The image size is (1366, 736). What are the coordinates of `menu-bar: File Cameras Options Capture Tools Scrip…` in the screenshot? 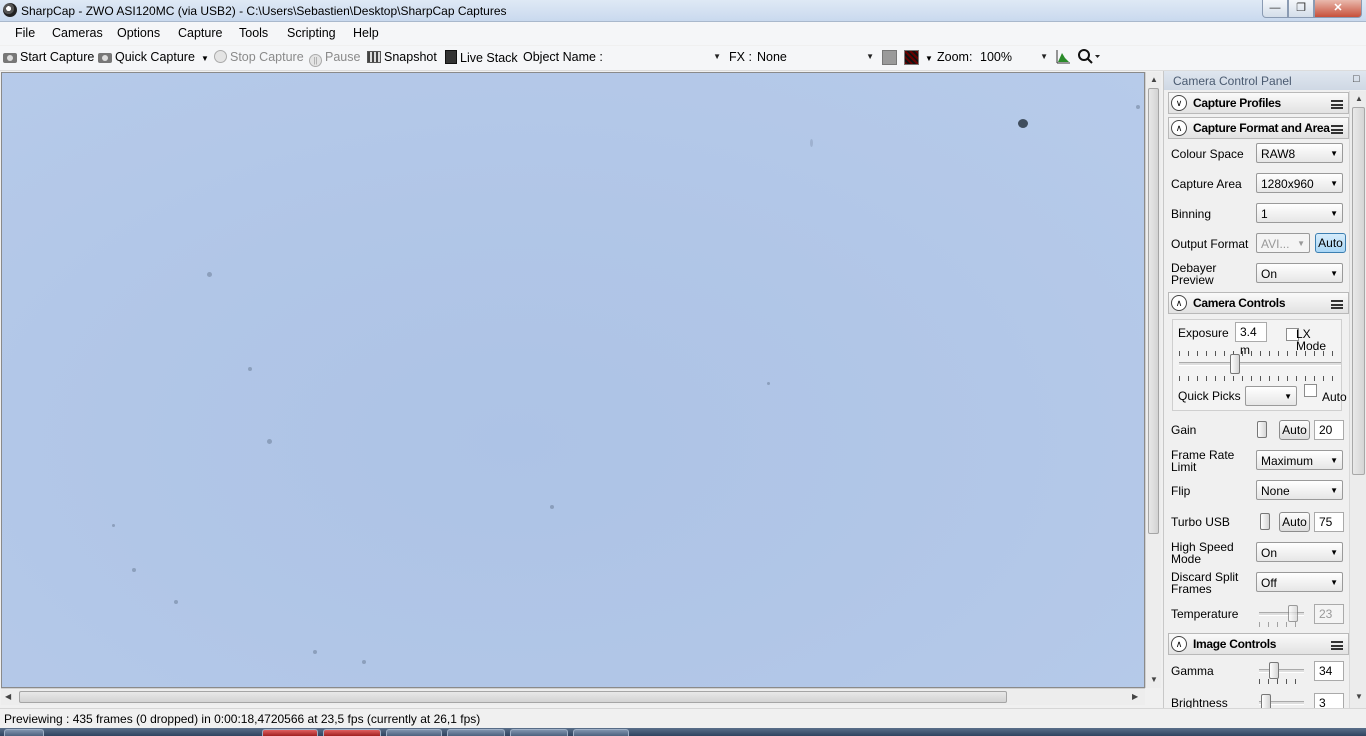 It's located at (683, 33).